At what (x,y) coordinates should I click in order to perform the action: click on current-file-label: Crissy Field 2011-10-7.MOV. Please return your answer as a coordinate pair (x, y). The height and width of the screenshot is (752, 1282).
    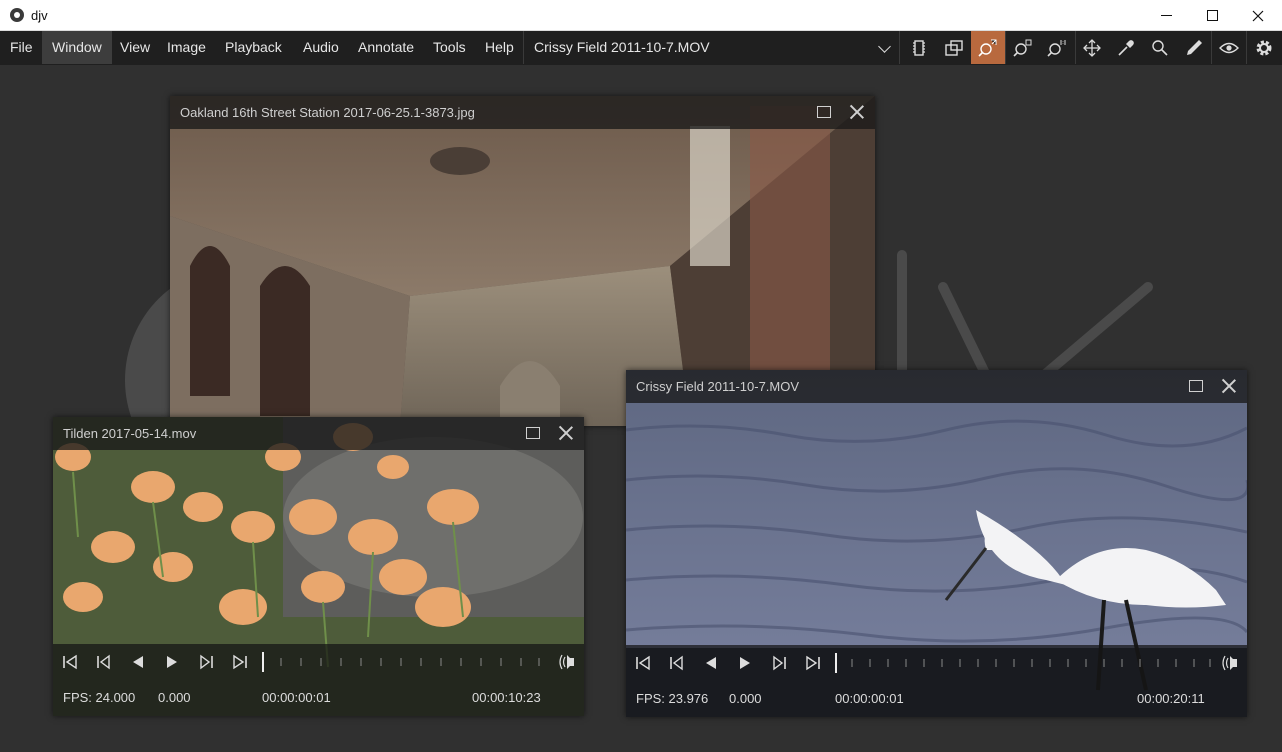
    Looking at the image, I should click on (622, 47).